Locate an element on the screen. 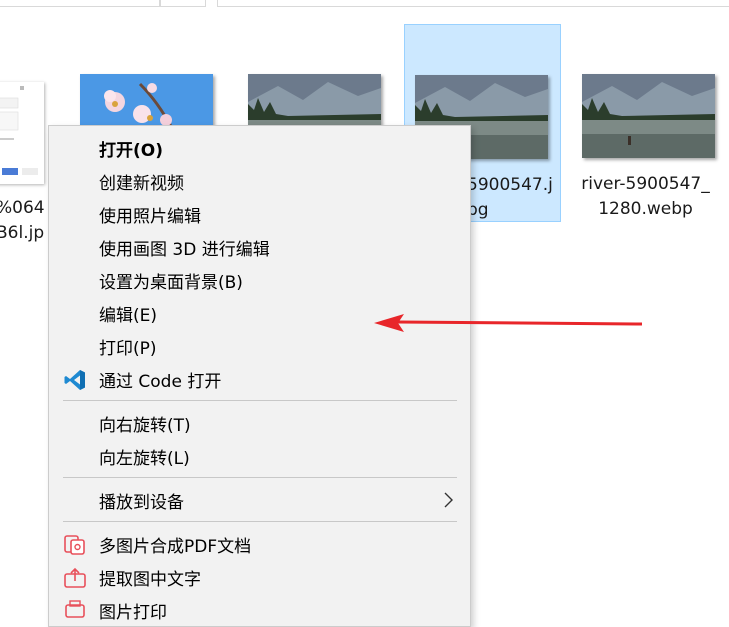  menu-item-extract-text: 提取图中文字 is located at coordinates (259, 577).